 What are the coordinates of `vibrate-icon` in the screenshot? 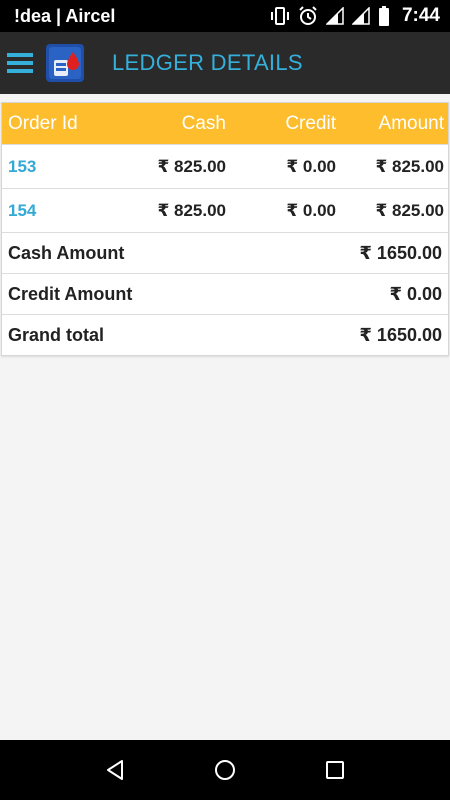 It's located at (279, 16).